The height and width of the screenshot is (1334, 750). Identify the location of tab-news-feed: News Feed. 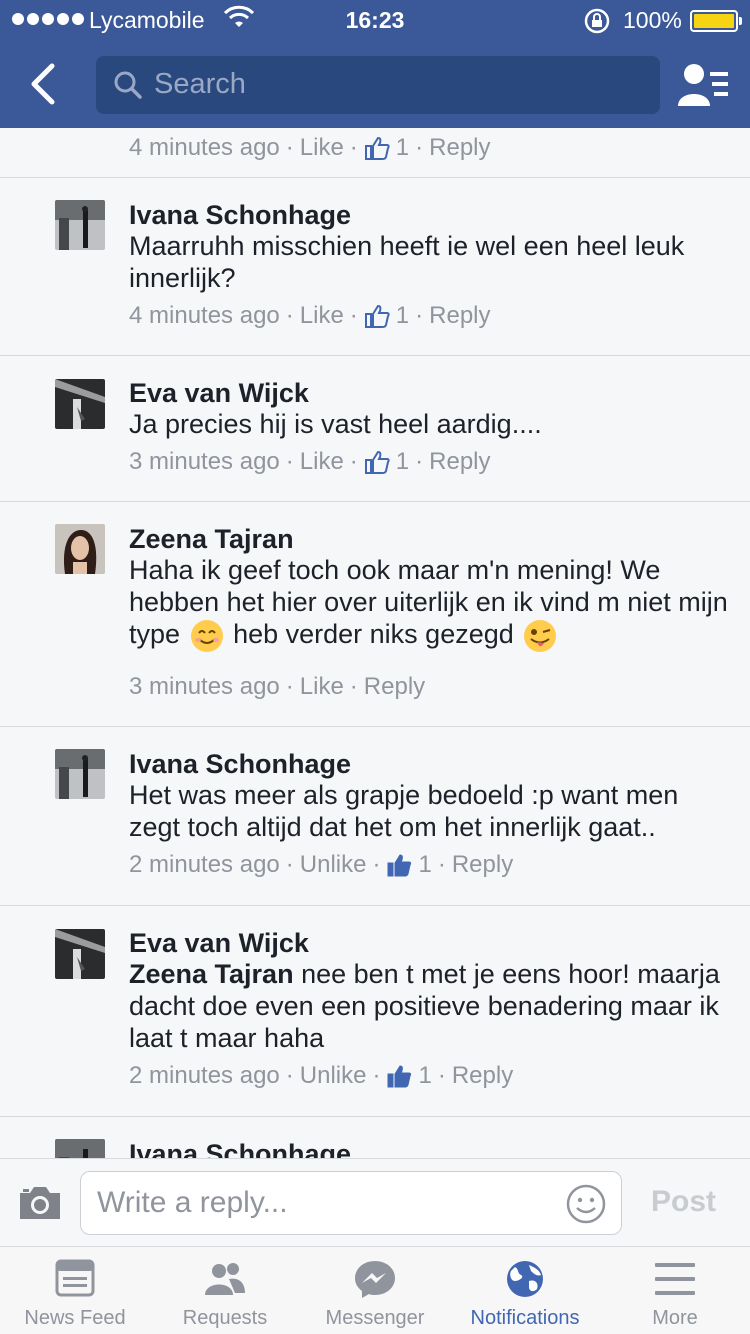
(75, 1290).